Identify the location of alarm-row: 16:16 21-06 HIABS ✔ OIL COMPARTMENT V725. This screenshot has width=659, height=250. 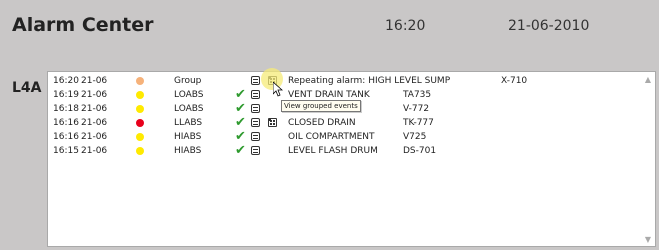
(344, 137).